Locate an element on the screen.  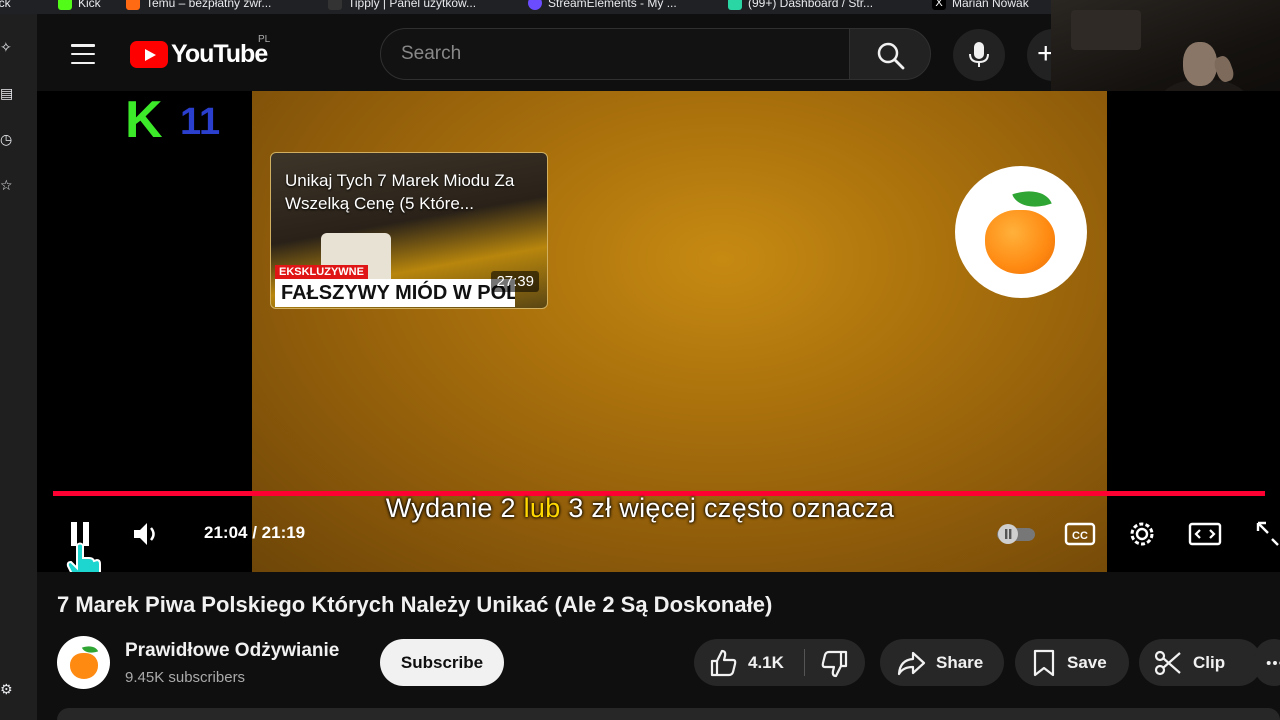
thumbs-up-icon is located at coordinates (723, 662).